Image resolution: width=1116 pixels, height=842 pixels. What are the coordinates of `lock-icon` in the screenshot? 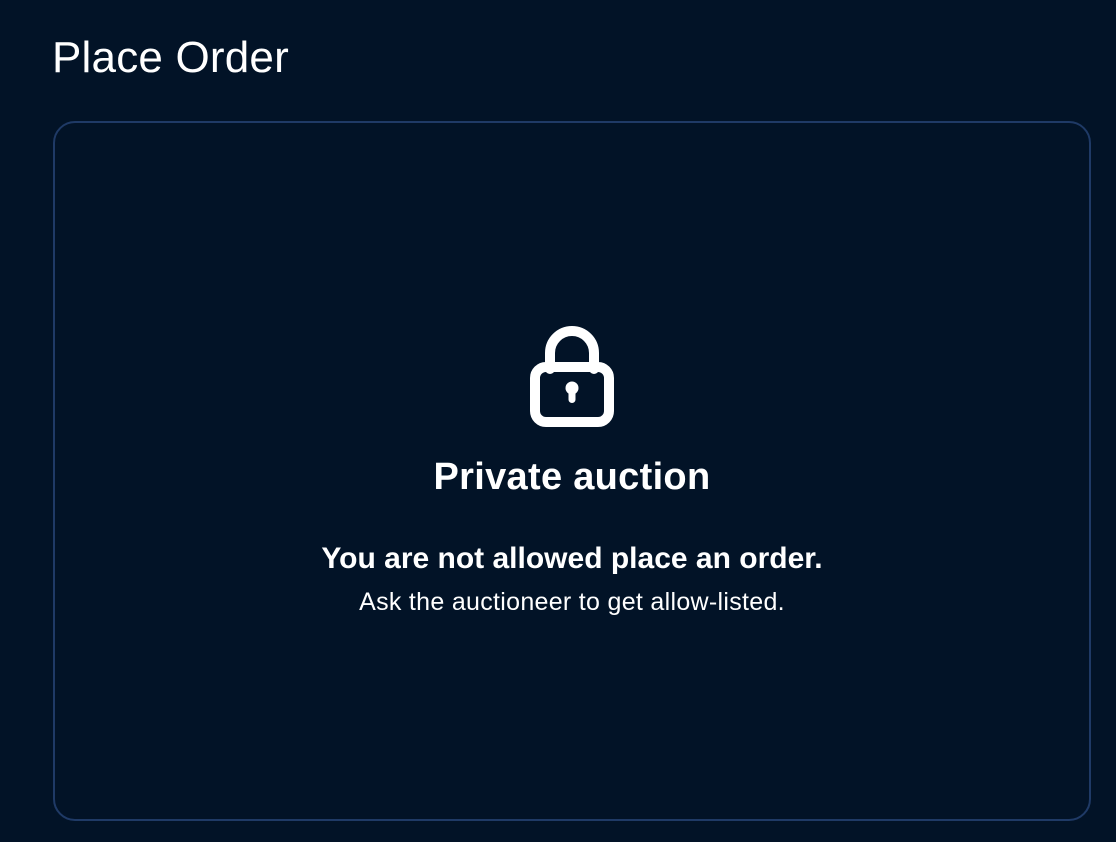 It's located at (572, 376).